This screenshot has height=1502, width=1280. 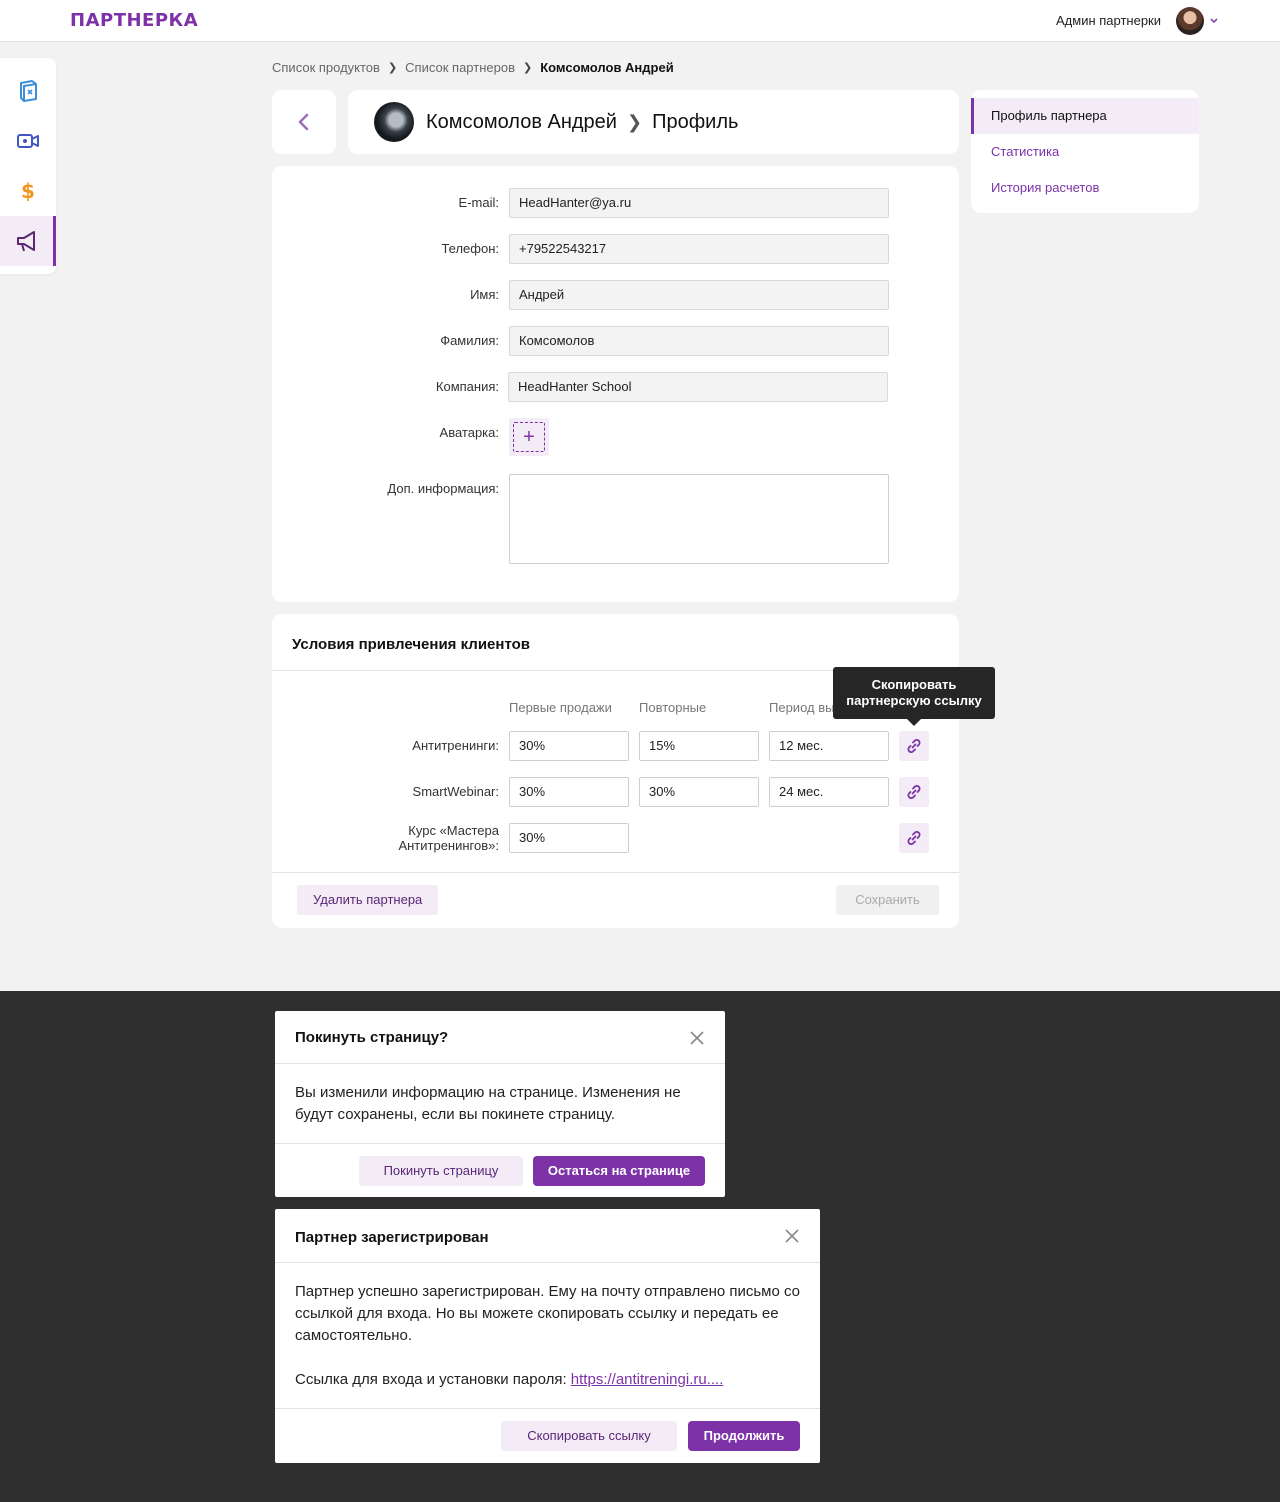 I want to click on repeat-sales-input: 30%, so click(x=699, y=792).